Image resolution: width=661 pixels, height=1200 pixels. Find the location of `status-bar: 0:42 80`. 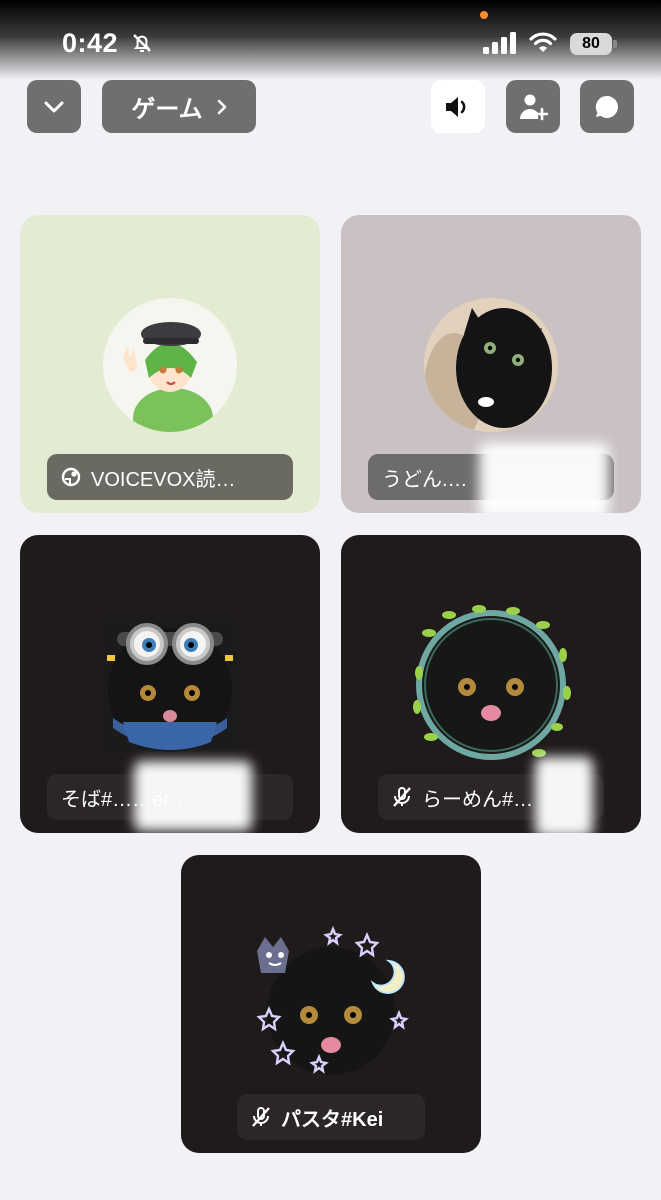

status-bar: 0:42 80 is located at coordinates (330, 40).